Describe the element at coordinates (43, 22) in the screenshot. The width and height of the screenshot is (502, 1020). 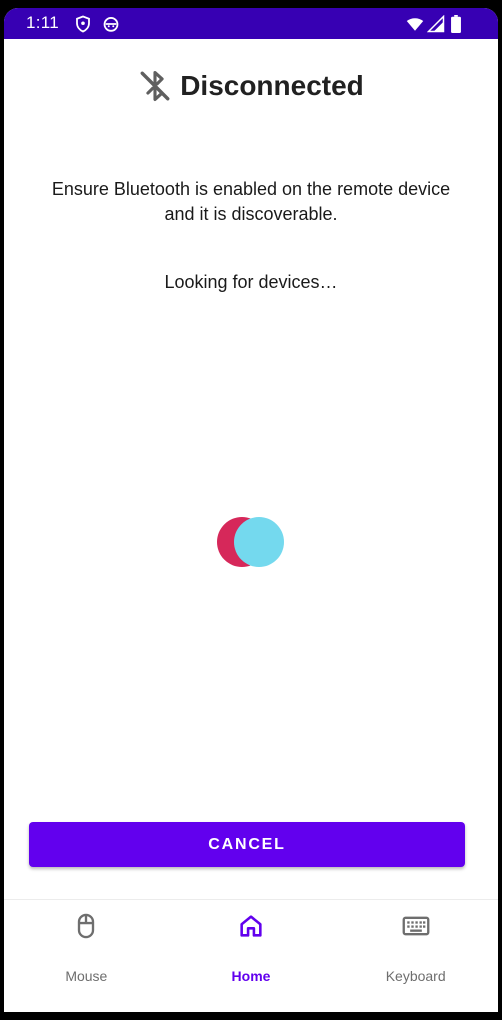
I see `status-time: 1:11` at that location.